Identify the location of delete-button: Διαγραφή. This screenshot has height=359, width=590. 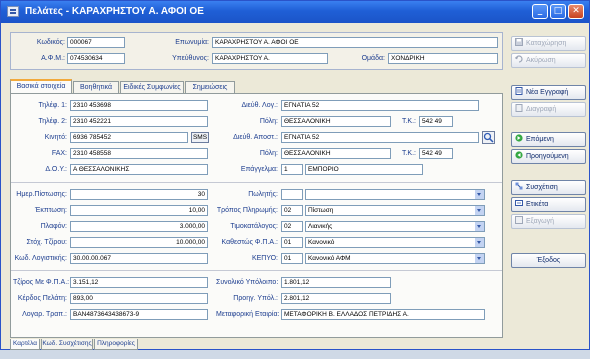
(548, 109).